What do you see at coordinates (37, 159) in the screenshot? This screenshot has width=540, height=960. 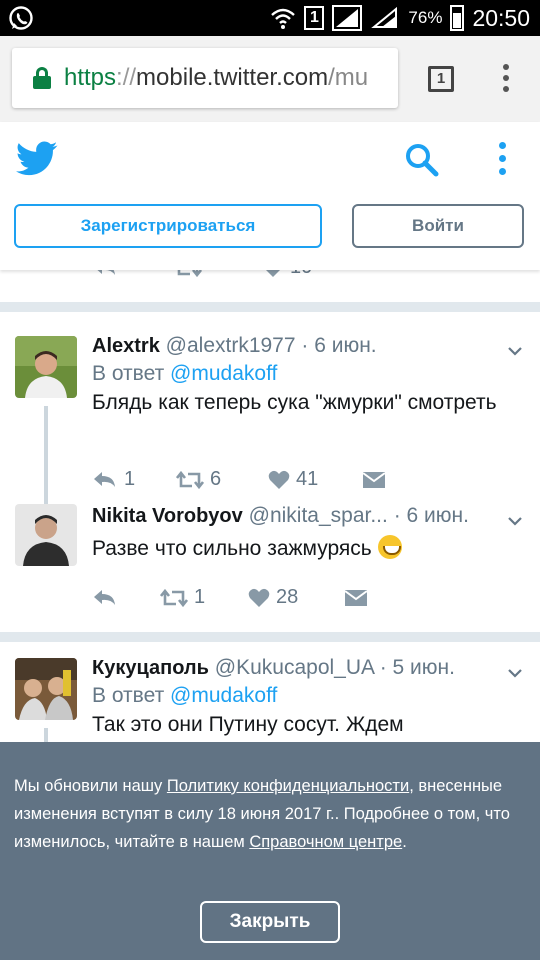 I see `twitter-bird-icon` at bounding box center [37, 159].